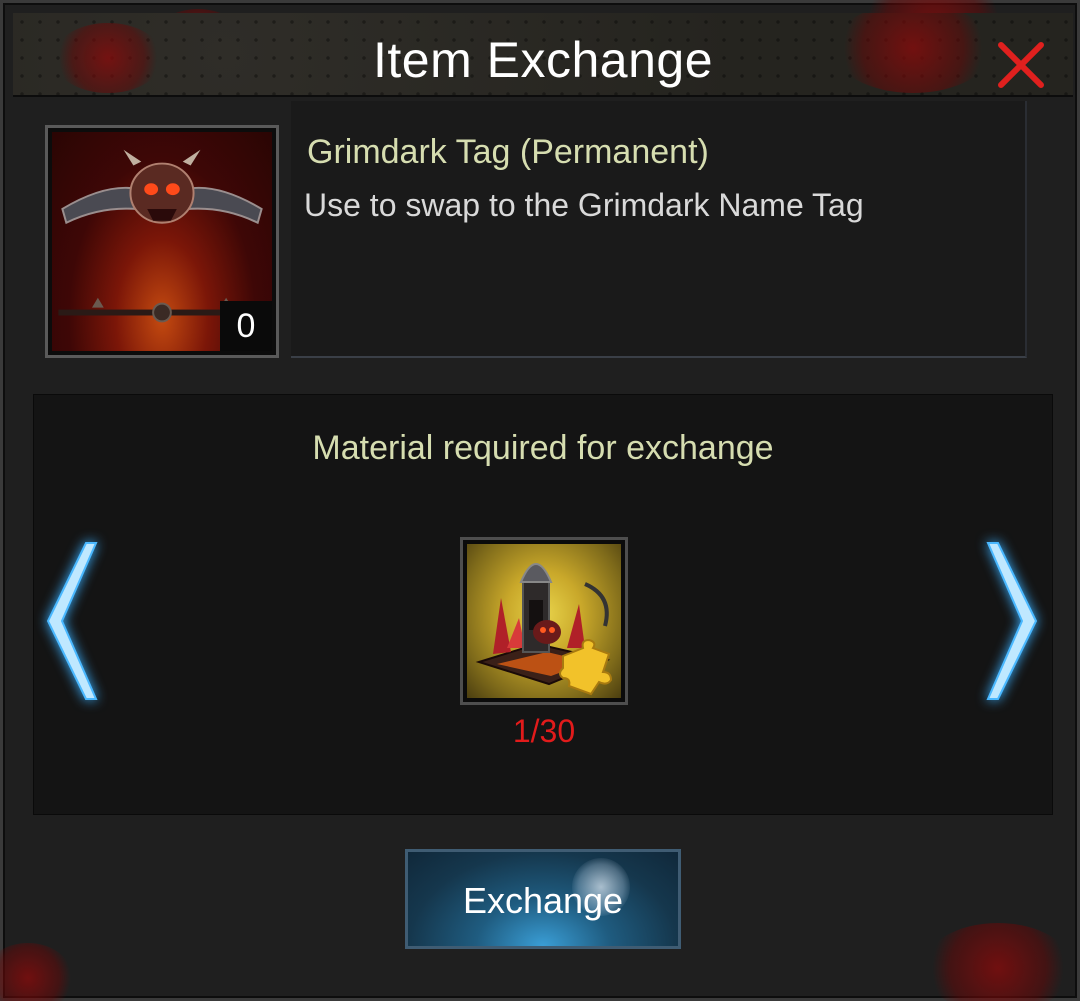 Image resolution: width=1080 pixels, height=1001 pixels. I want to click on item-description: Use to swap to the Grimdark Name Tag, so click(584, 205).